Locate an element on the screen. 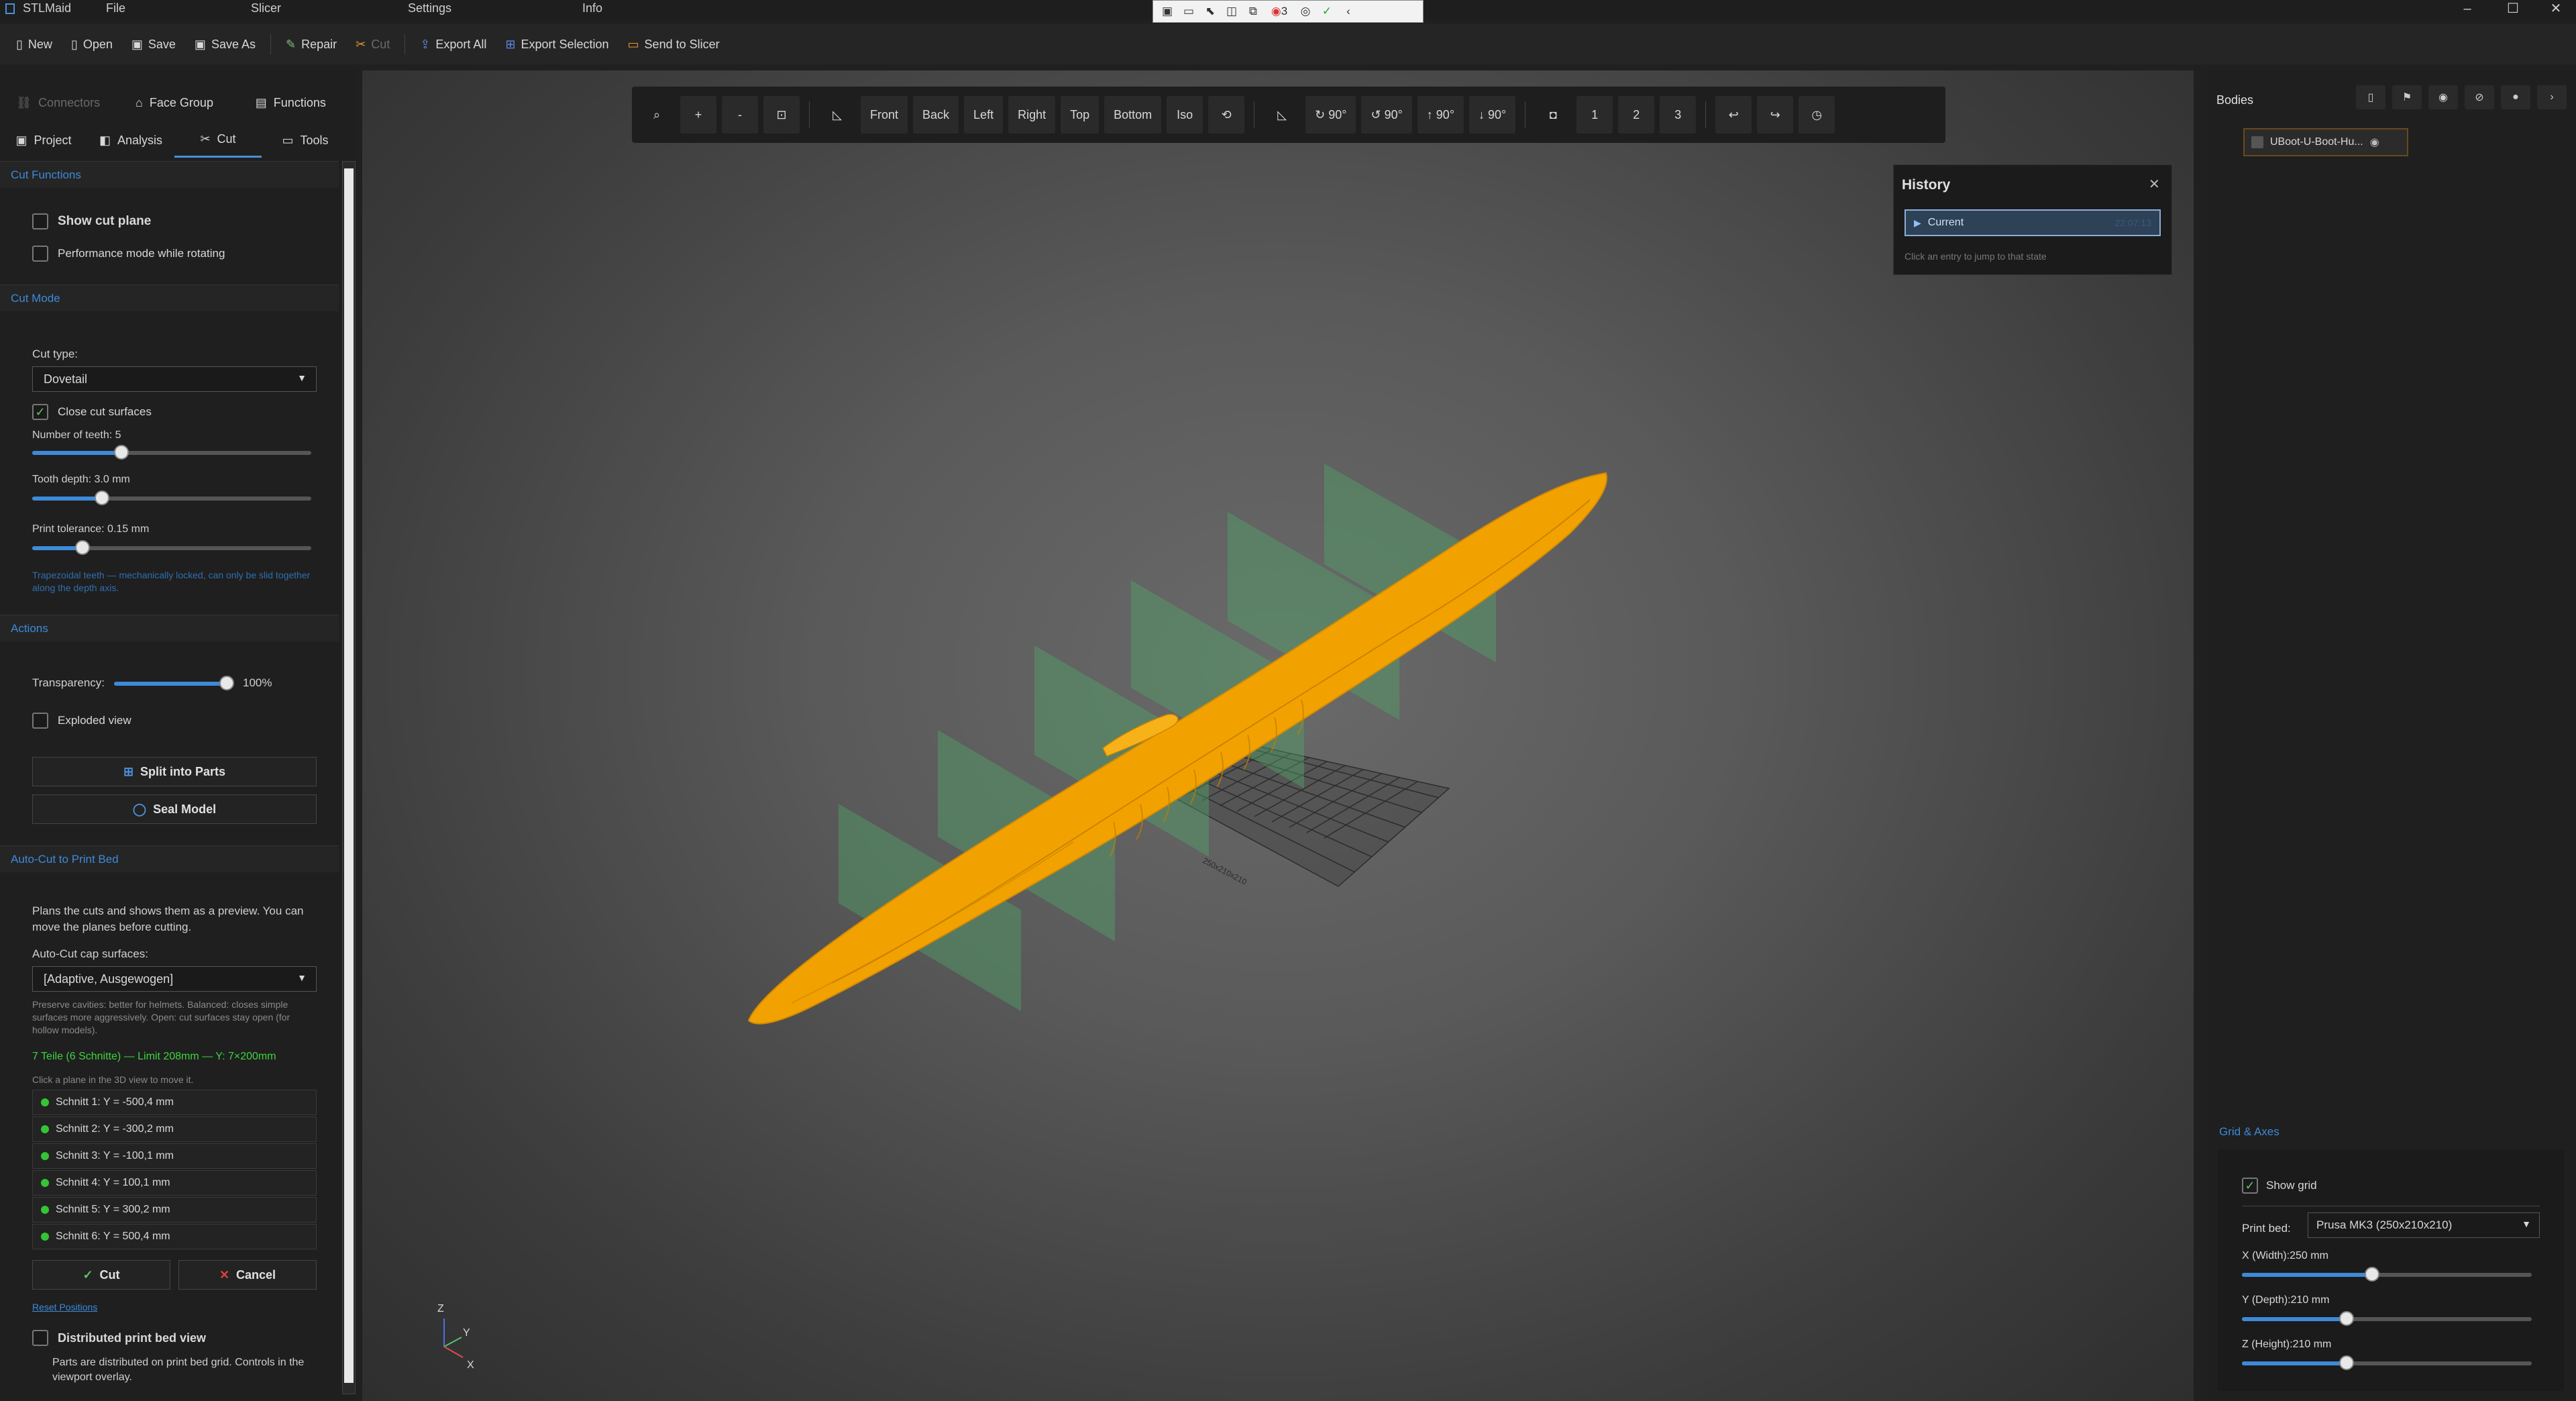  capture-icon: ▣ is located at coordinates (1167, 11).